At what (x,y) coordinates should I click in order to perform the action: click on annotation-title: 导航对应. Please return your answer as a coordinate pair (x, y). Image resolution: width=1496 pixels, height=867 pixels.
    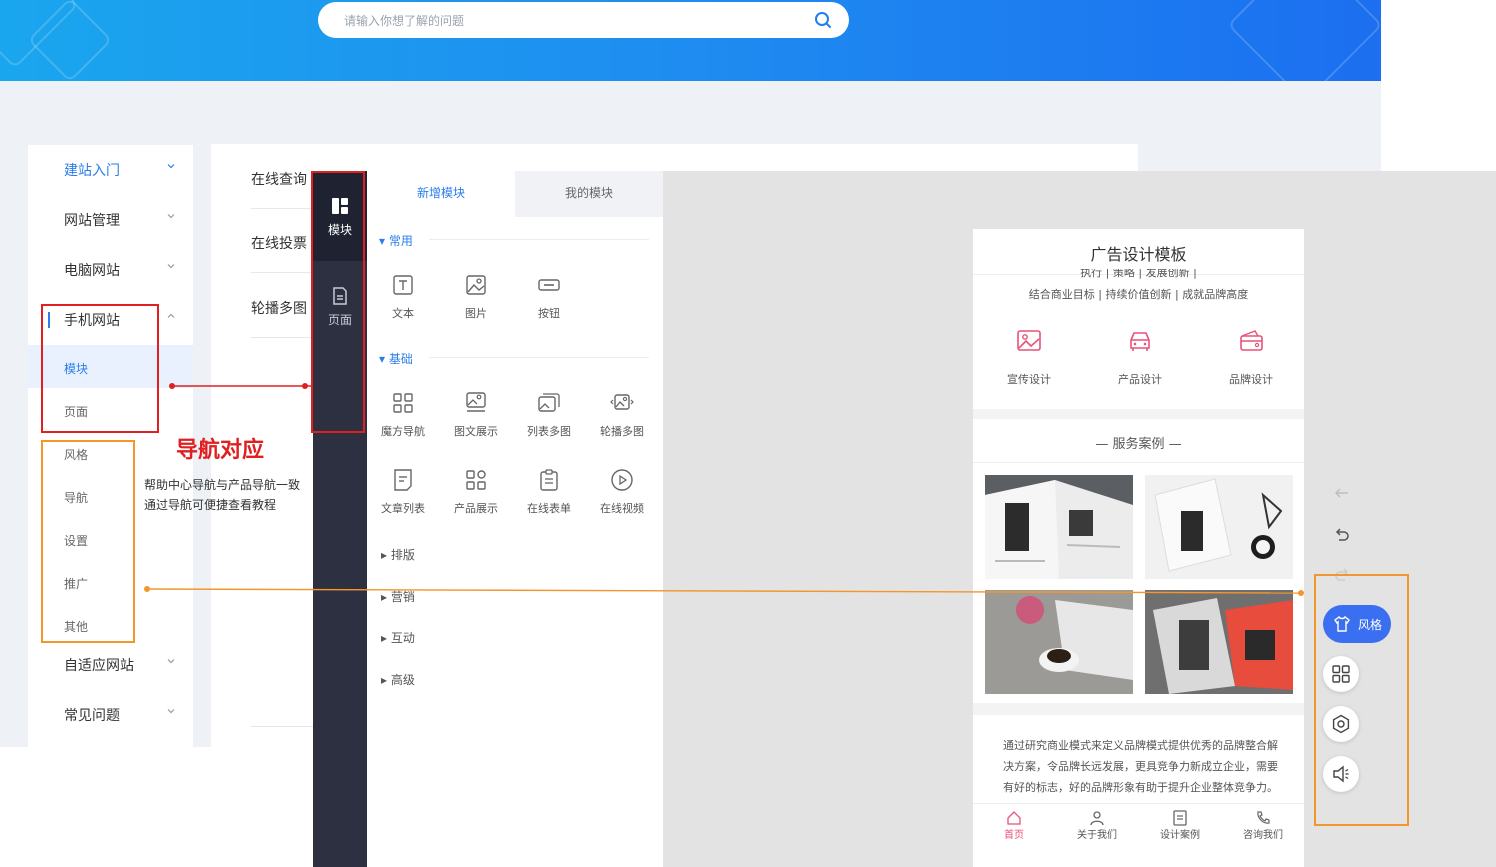
    Looking at the image, I should click on (220, 450).